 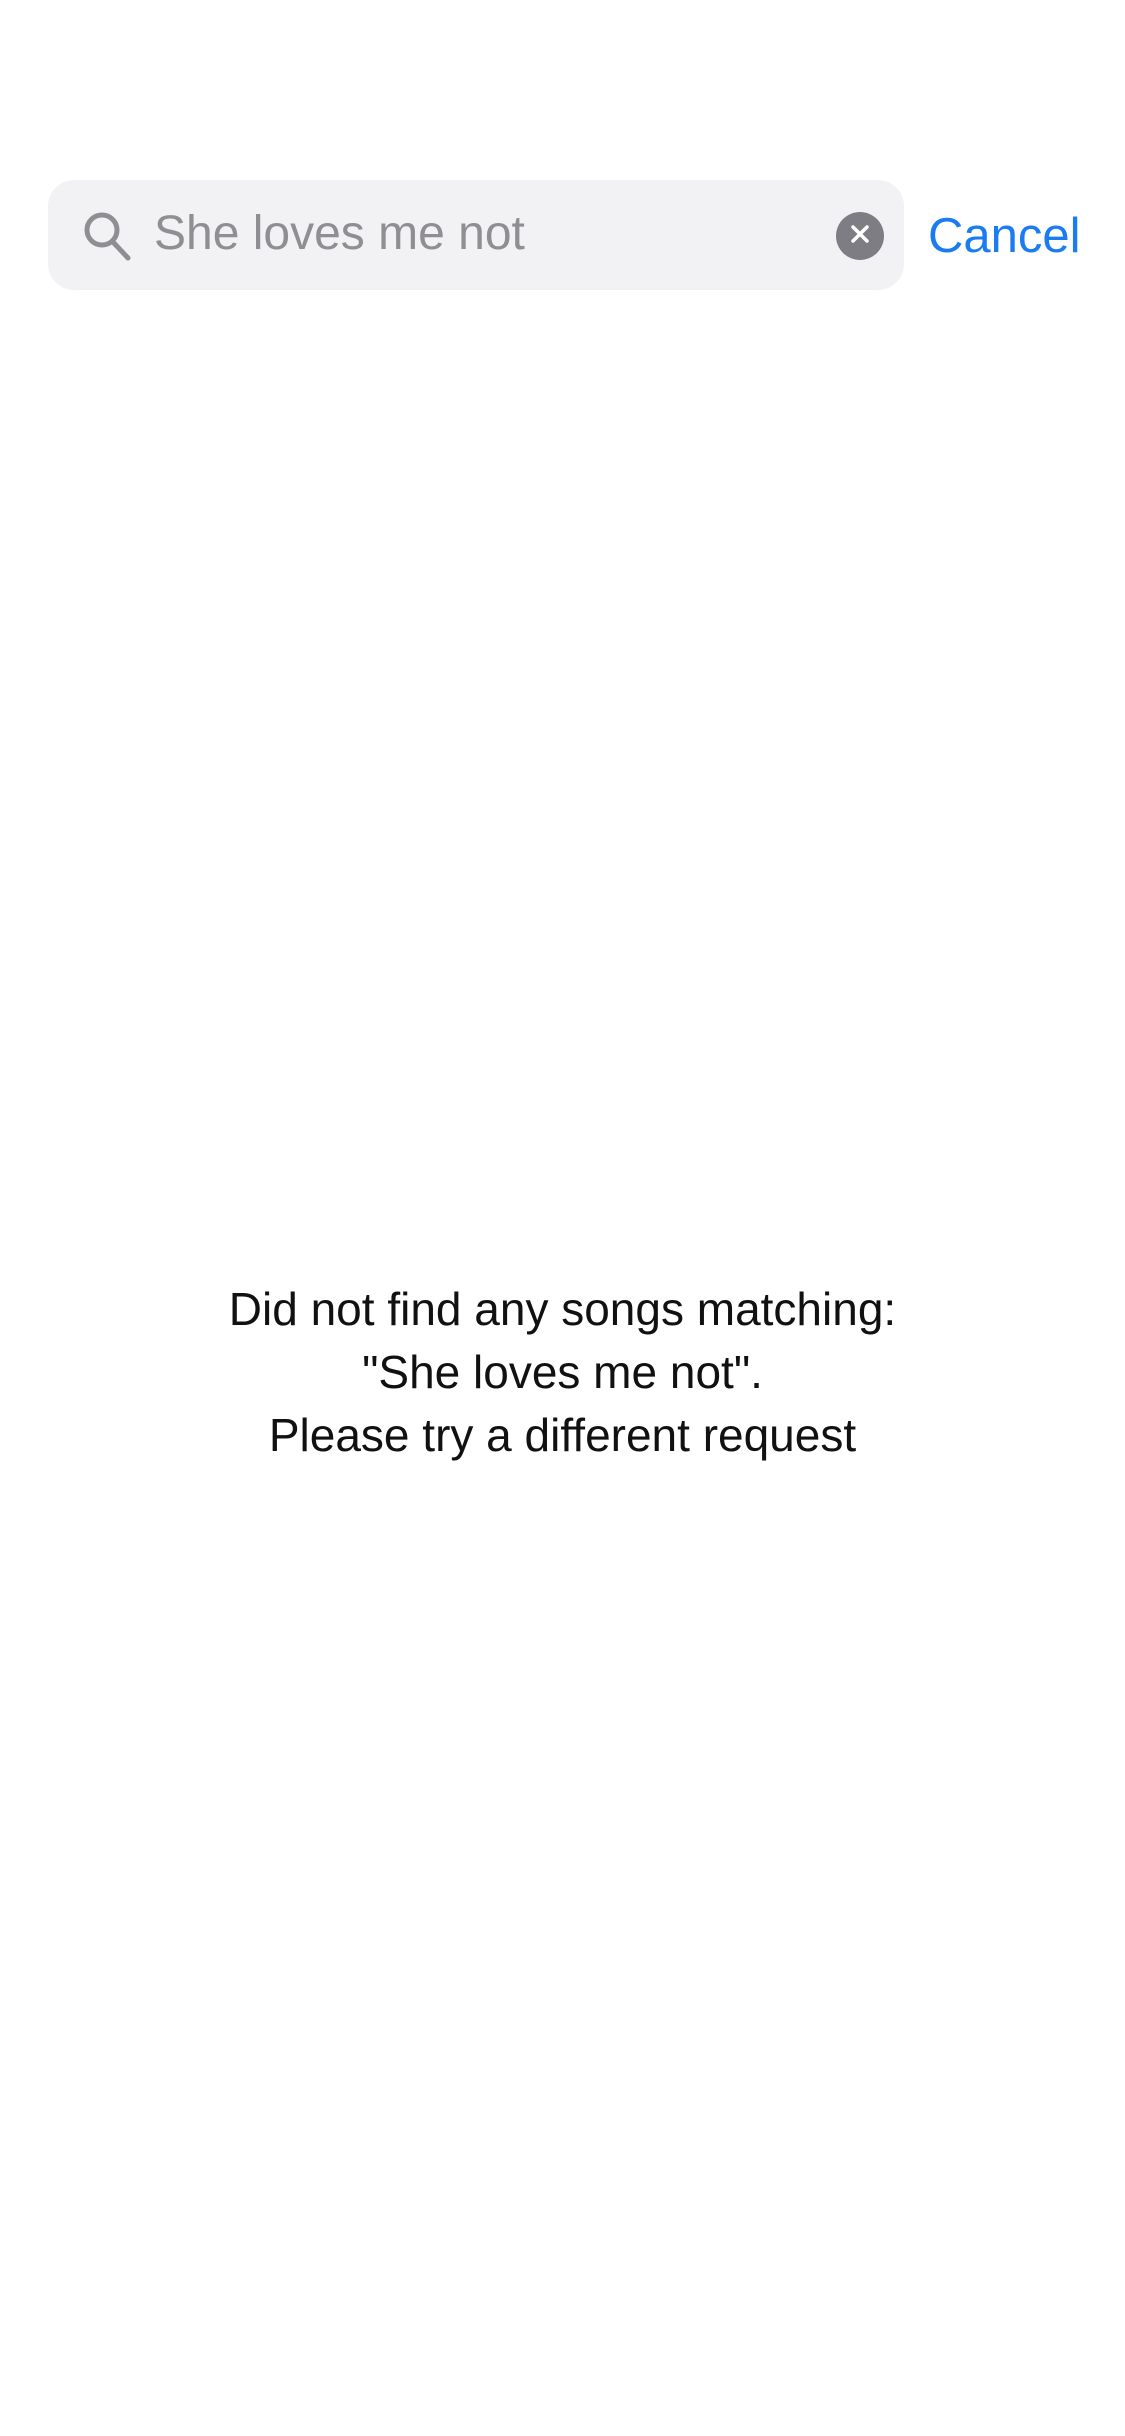 I want to click on search-input: She loves me not, so click(x=339, y=234).